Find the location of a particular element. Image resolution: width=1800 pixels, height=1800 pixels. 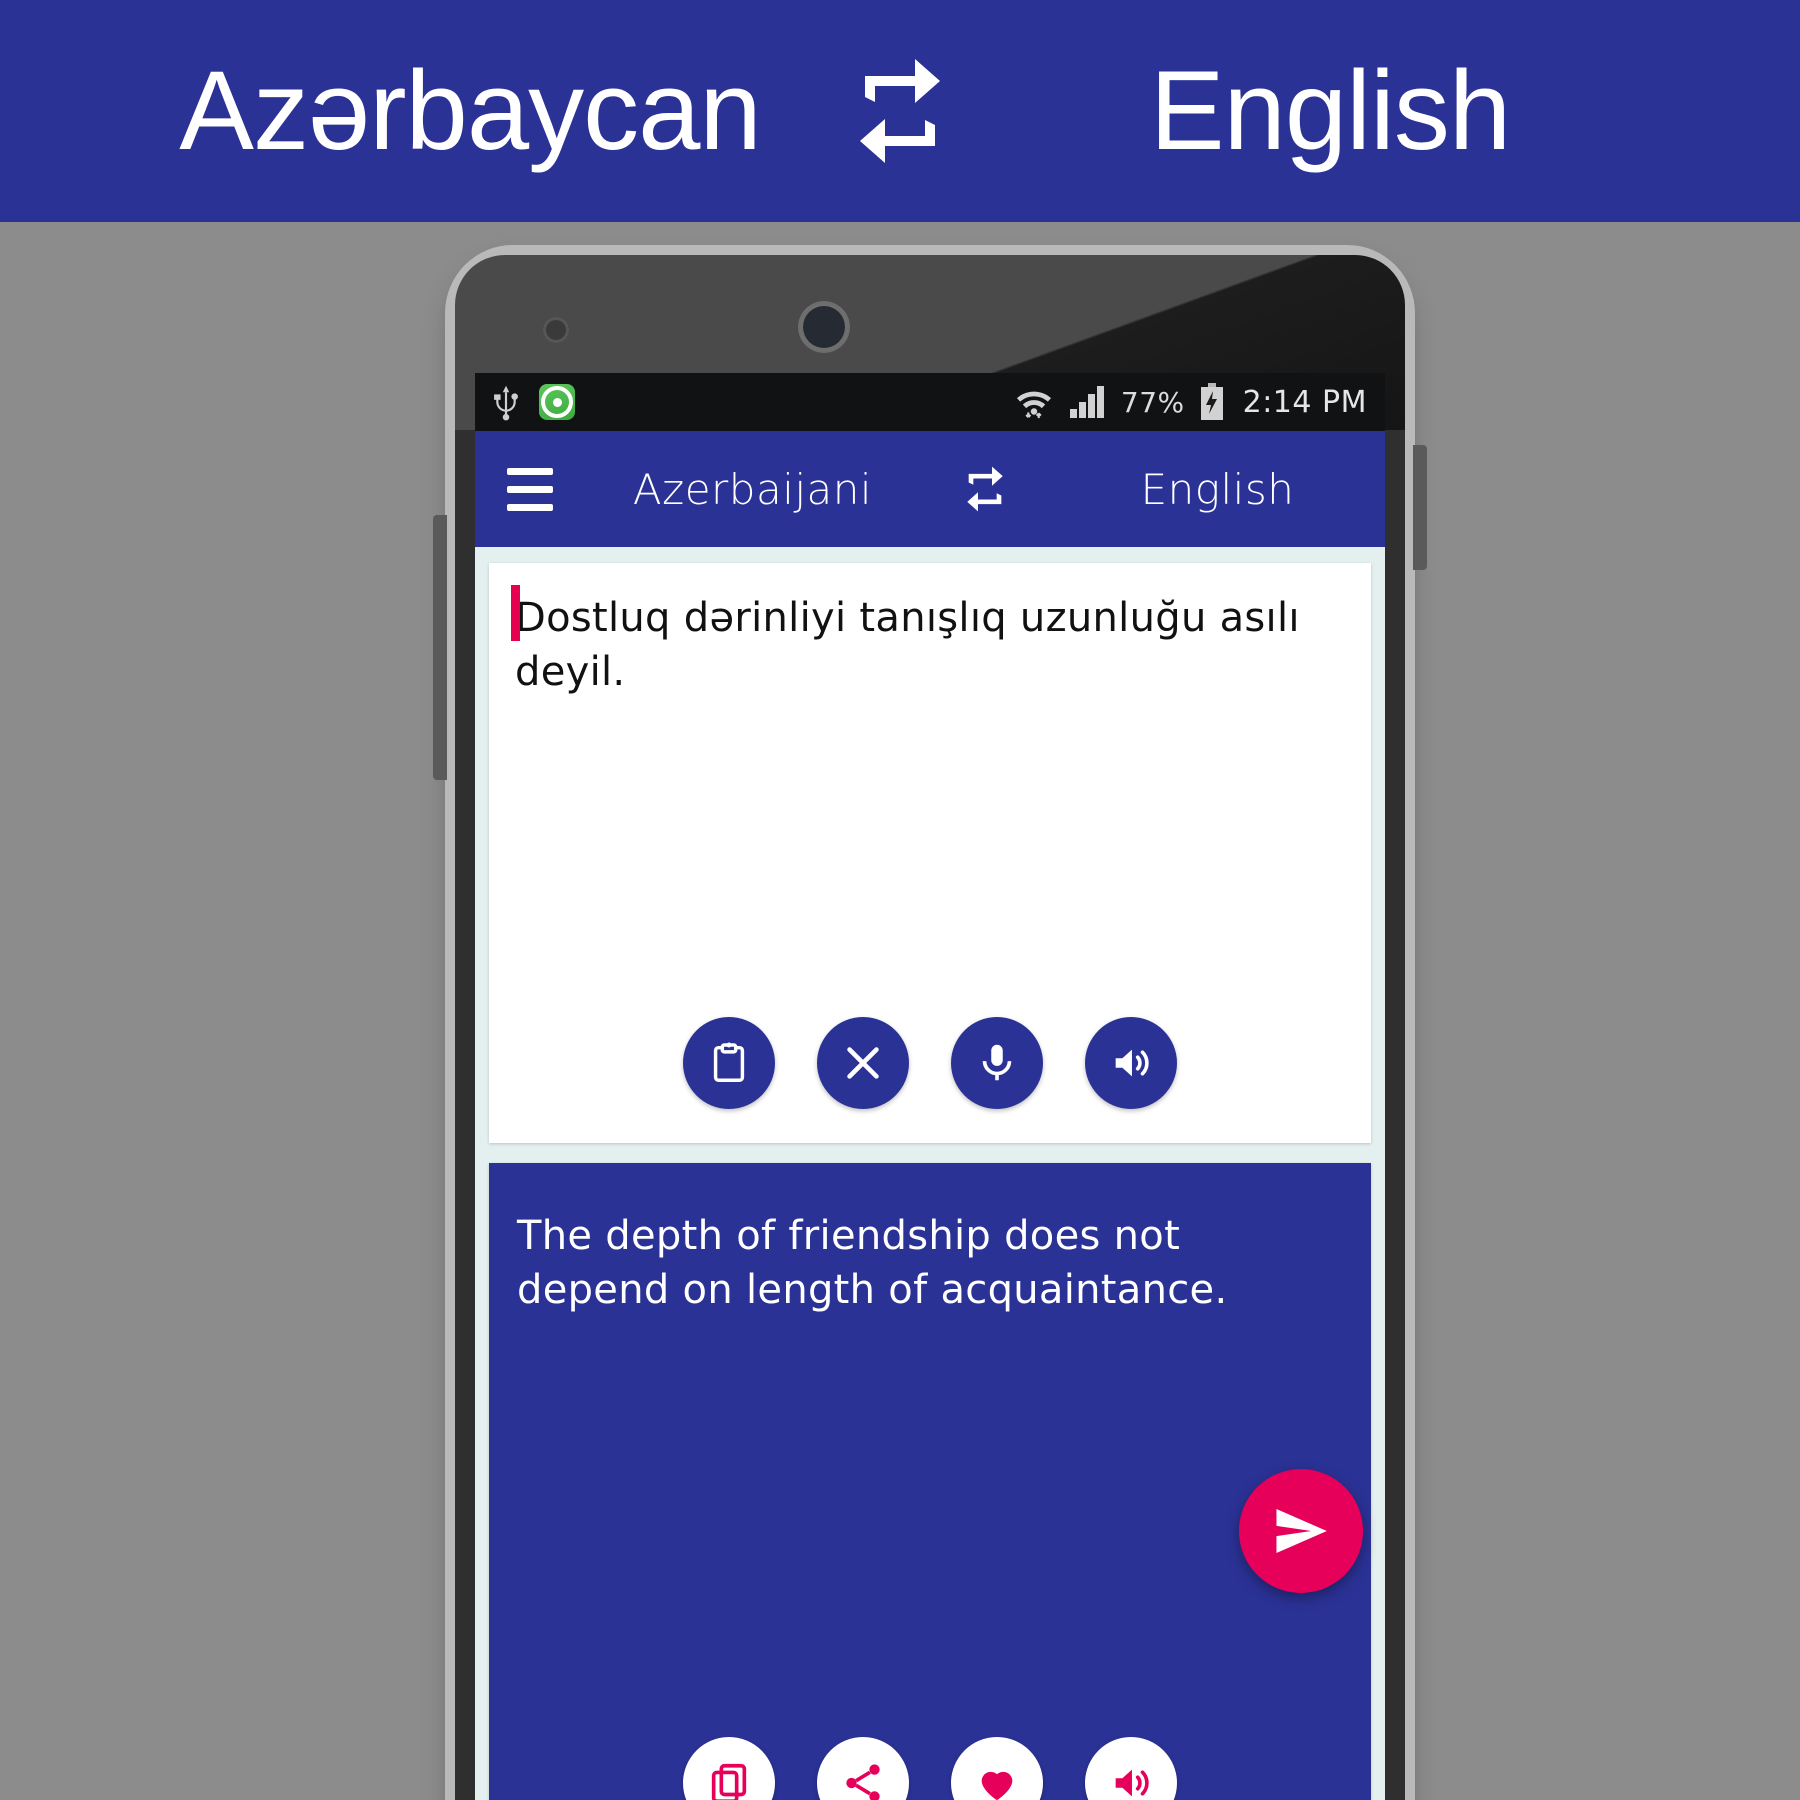

banner-target-language: English is located at coordinates (1330, 110).